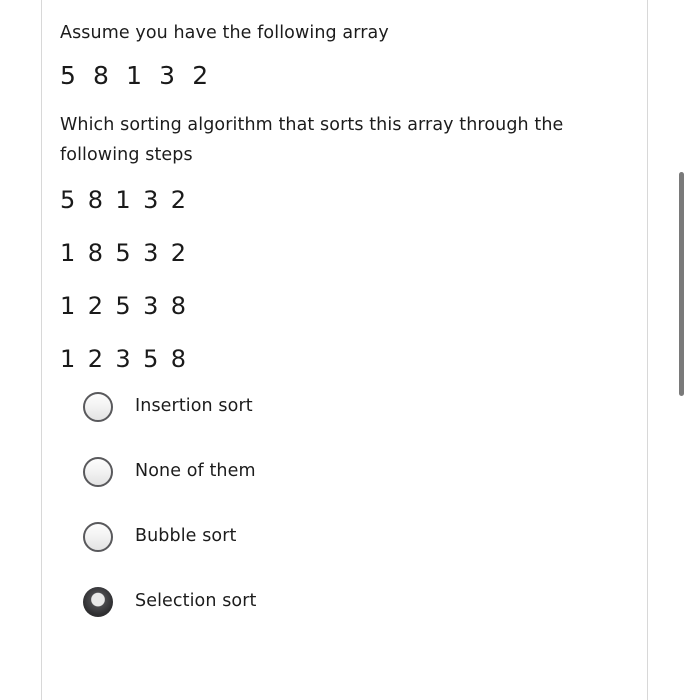 This screenshot has height=700, width=691. I want to click on option-label: Insertion sort, so click(194, 406).